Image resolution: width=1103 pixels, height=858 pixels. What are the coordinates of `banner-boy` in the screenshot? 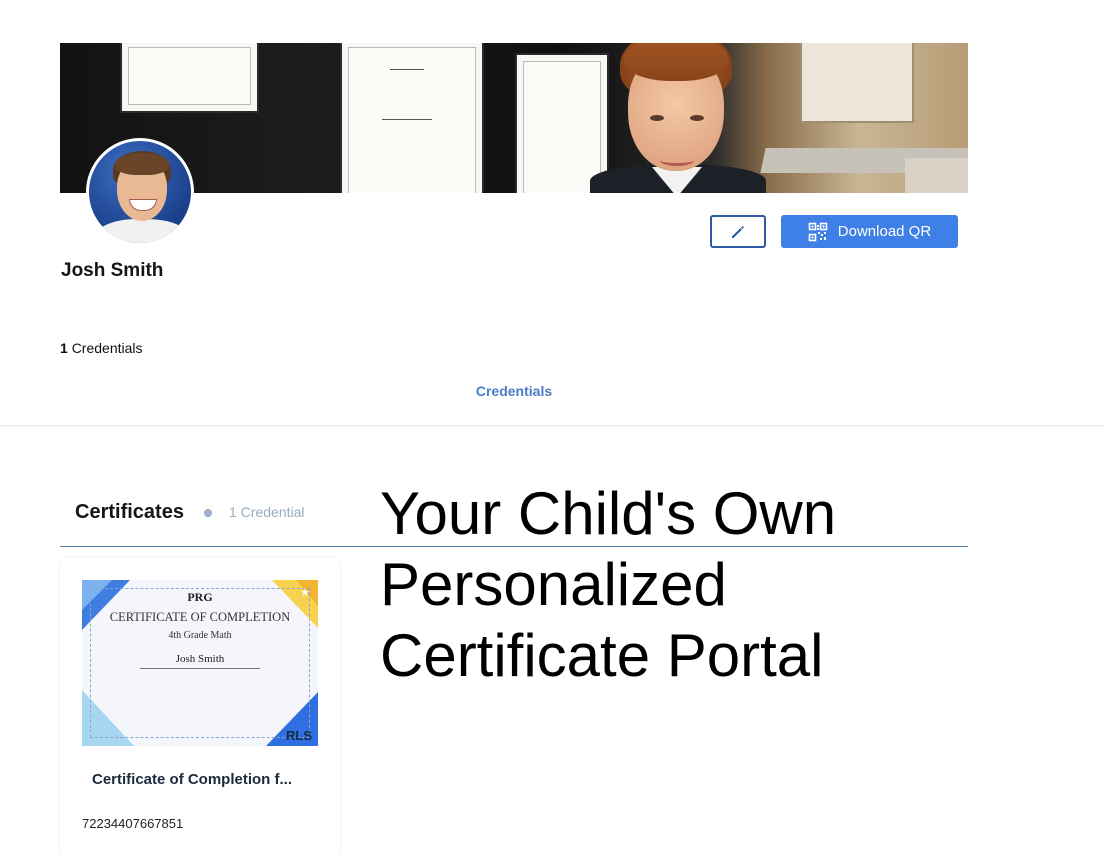 It's located at (680, 118).